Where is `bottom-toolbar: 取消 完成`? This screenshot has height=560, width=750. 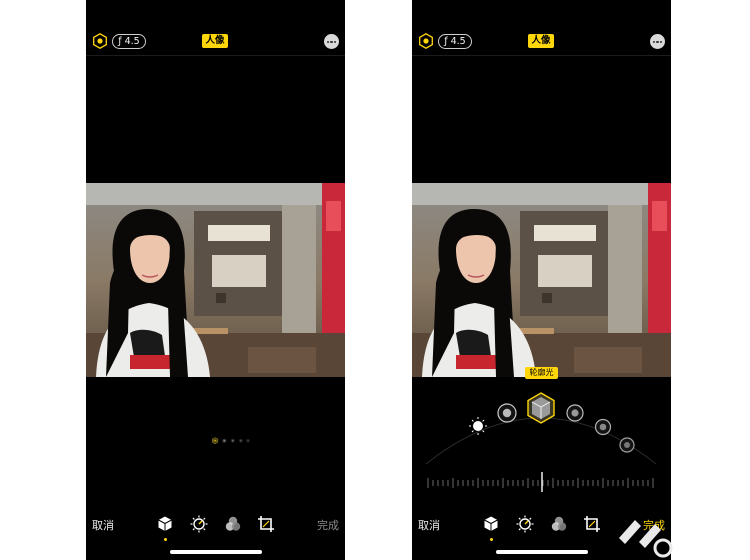
bottom-toolbar: 取消 完成 is located at coordinates (215, 526).